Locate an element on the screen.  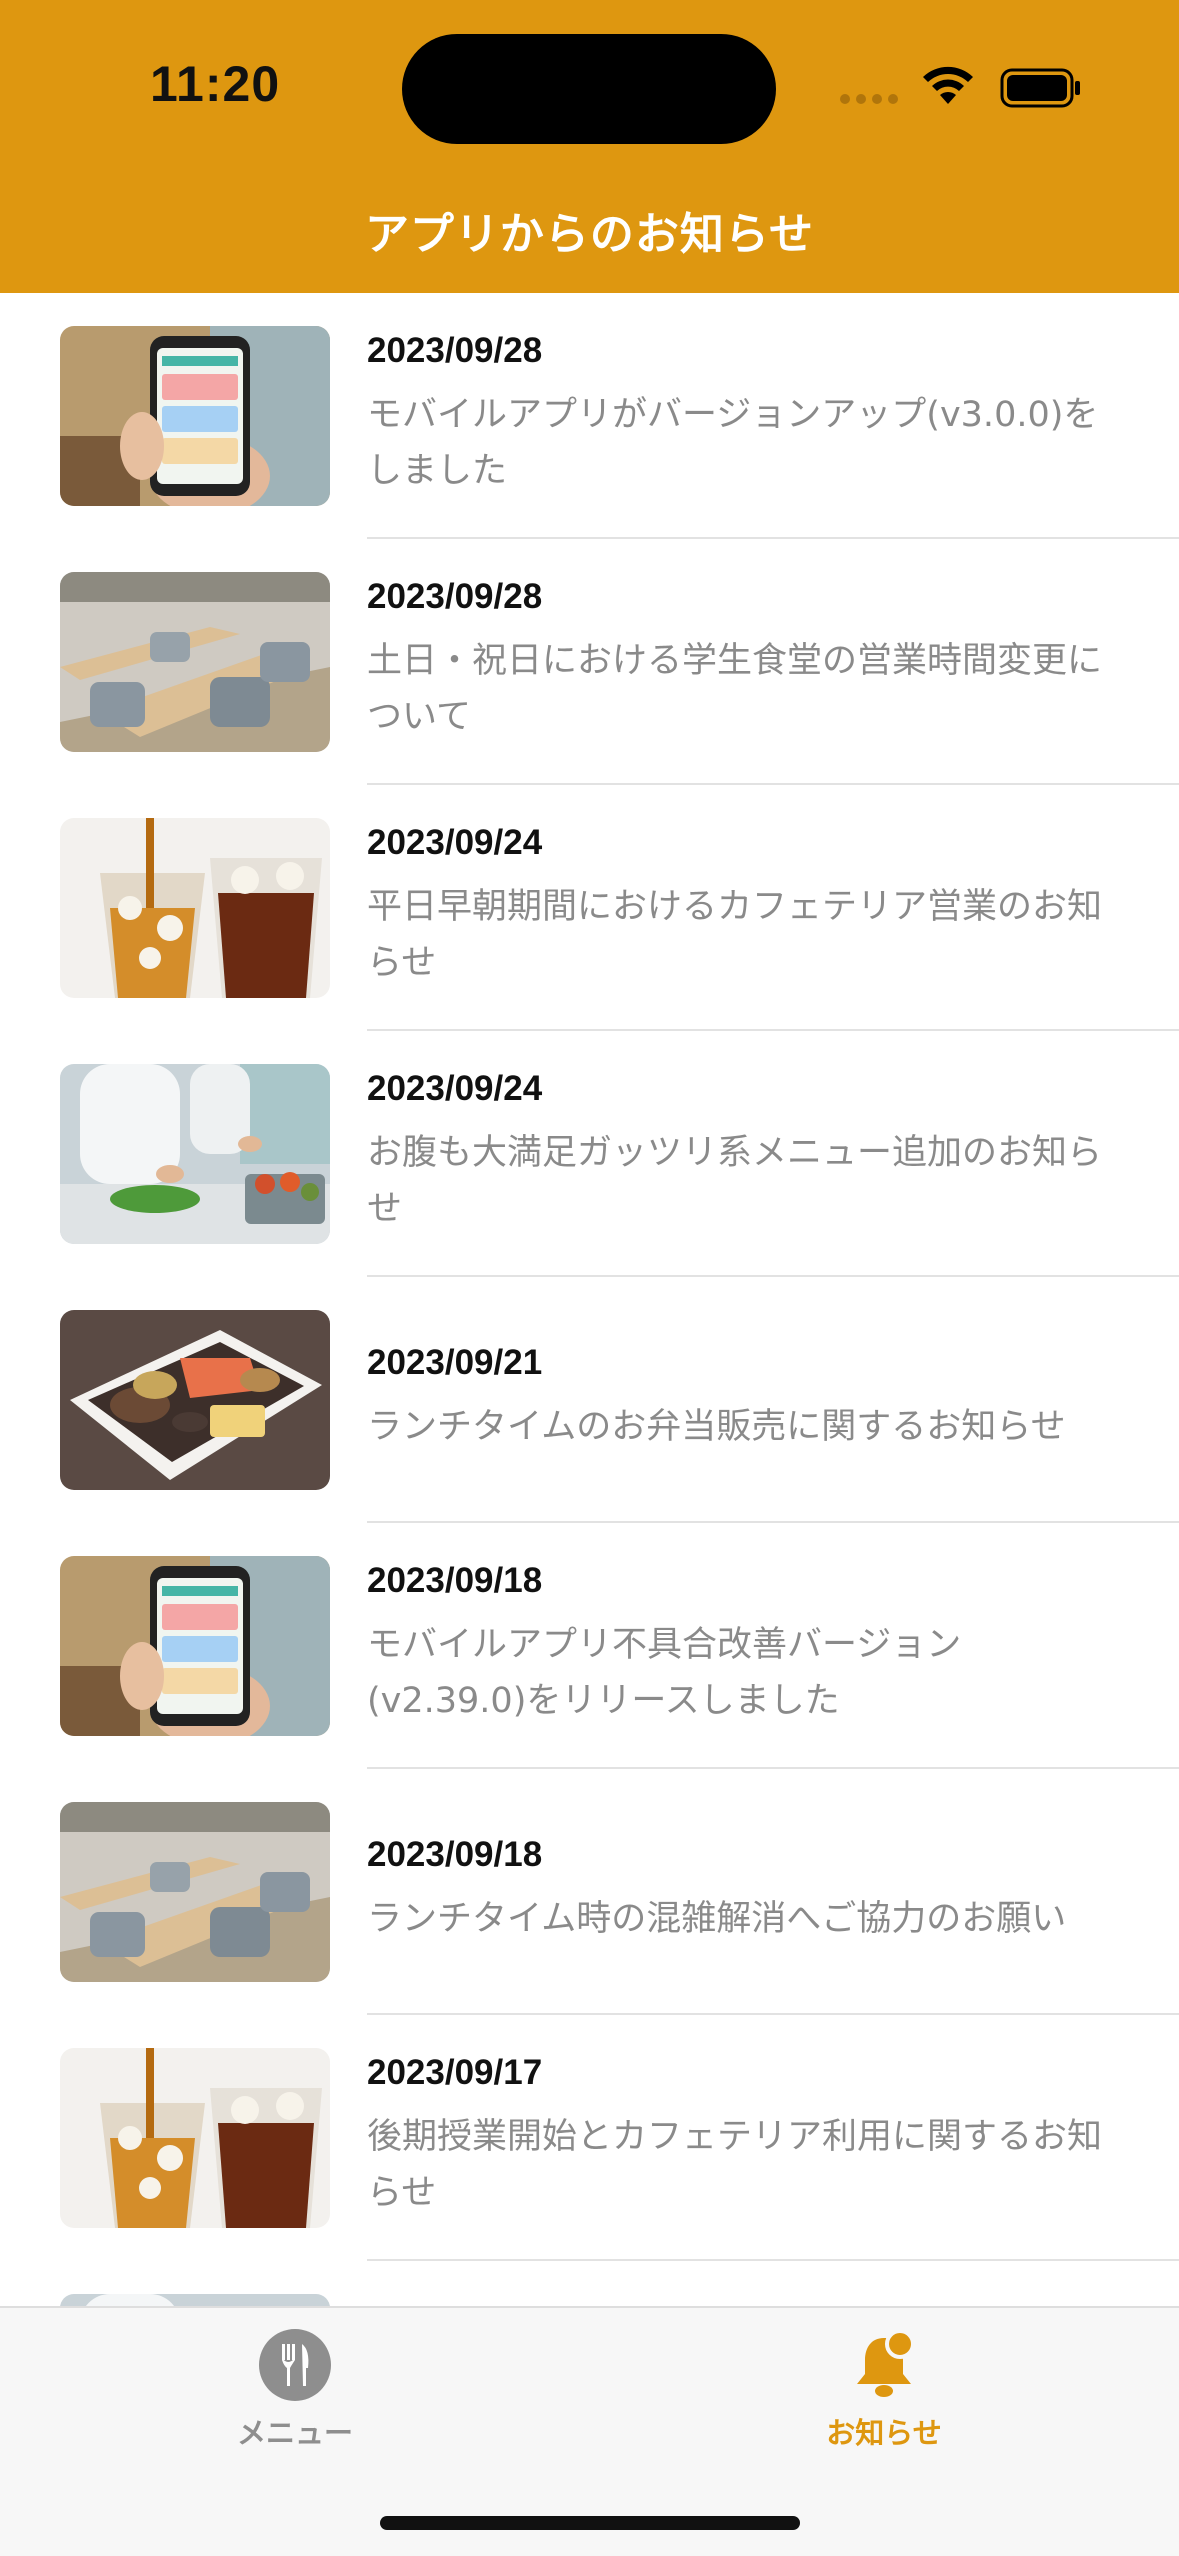
status-time: 11:20 is located at coordinates (215, 84).